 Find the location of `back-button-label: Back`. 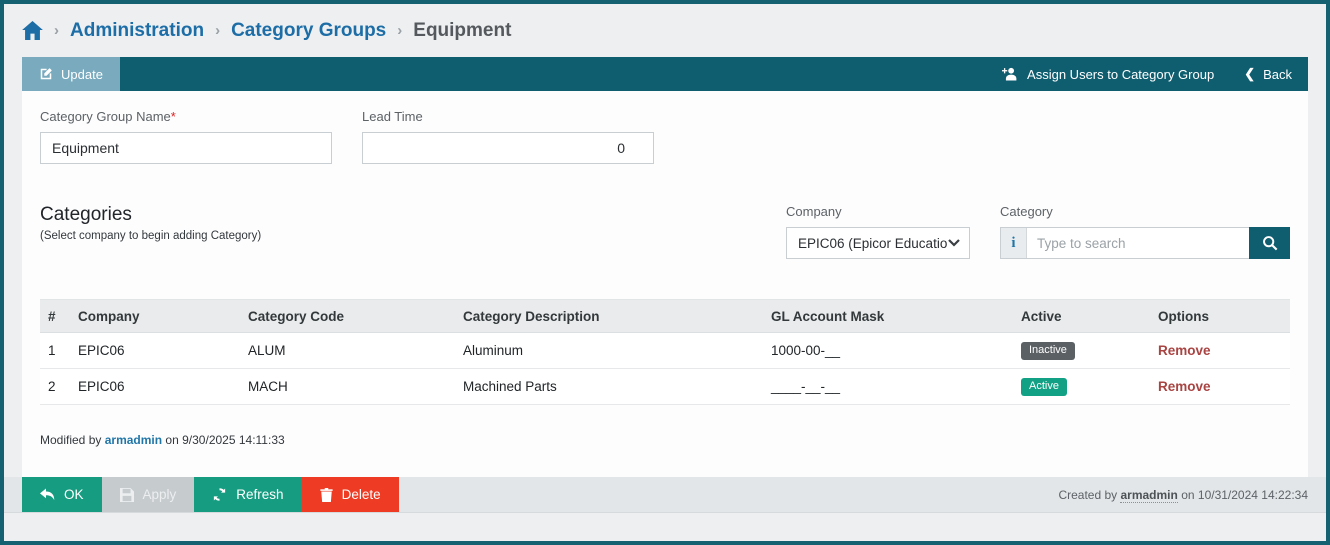

back-button-label: Back is located at coordinates (1277, 74).